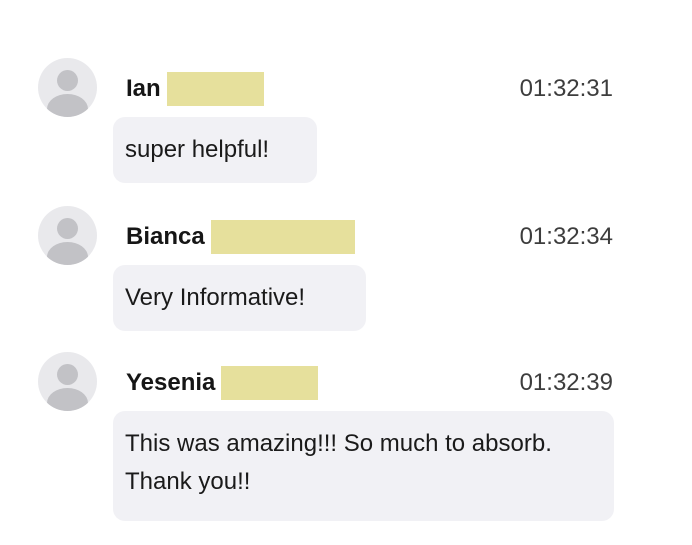 This screenshot has width=692, height=545. What do you see at coordinates (566, 382) in the screenshot?
I see `message-timestamp: 01:32:39` at bounding box center [566, 382].